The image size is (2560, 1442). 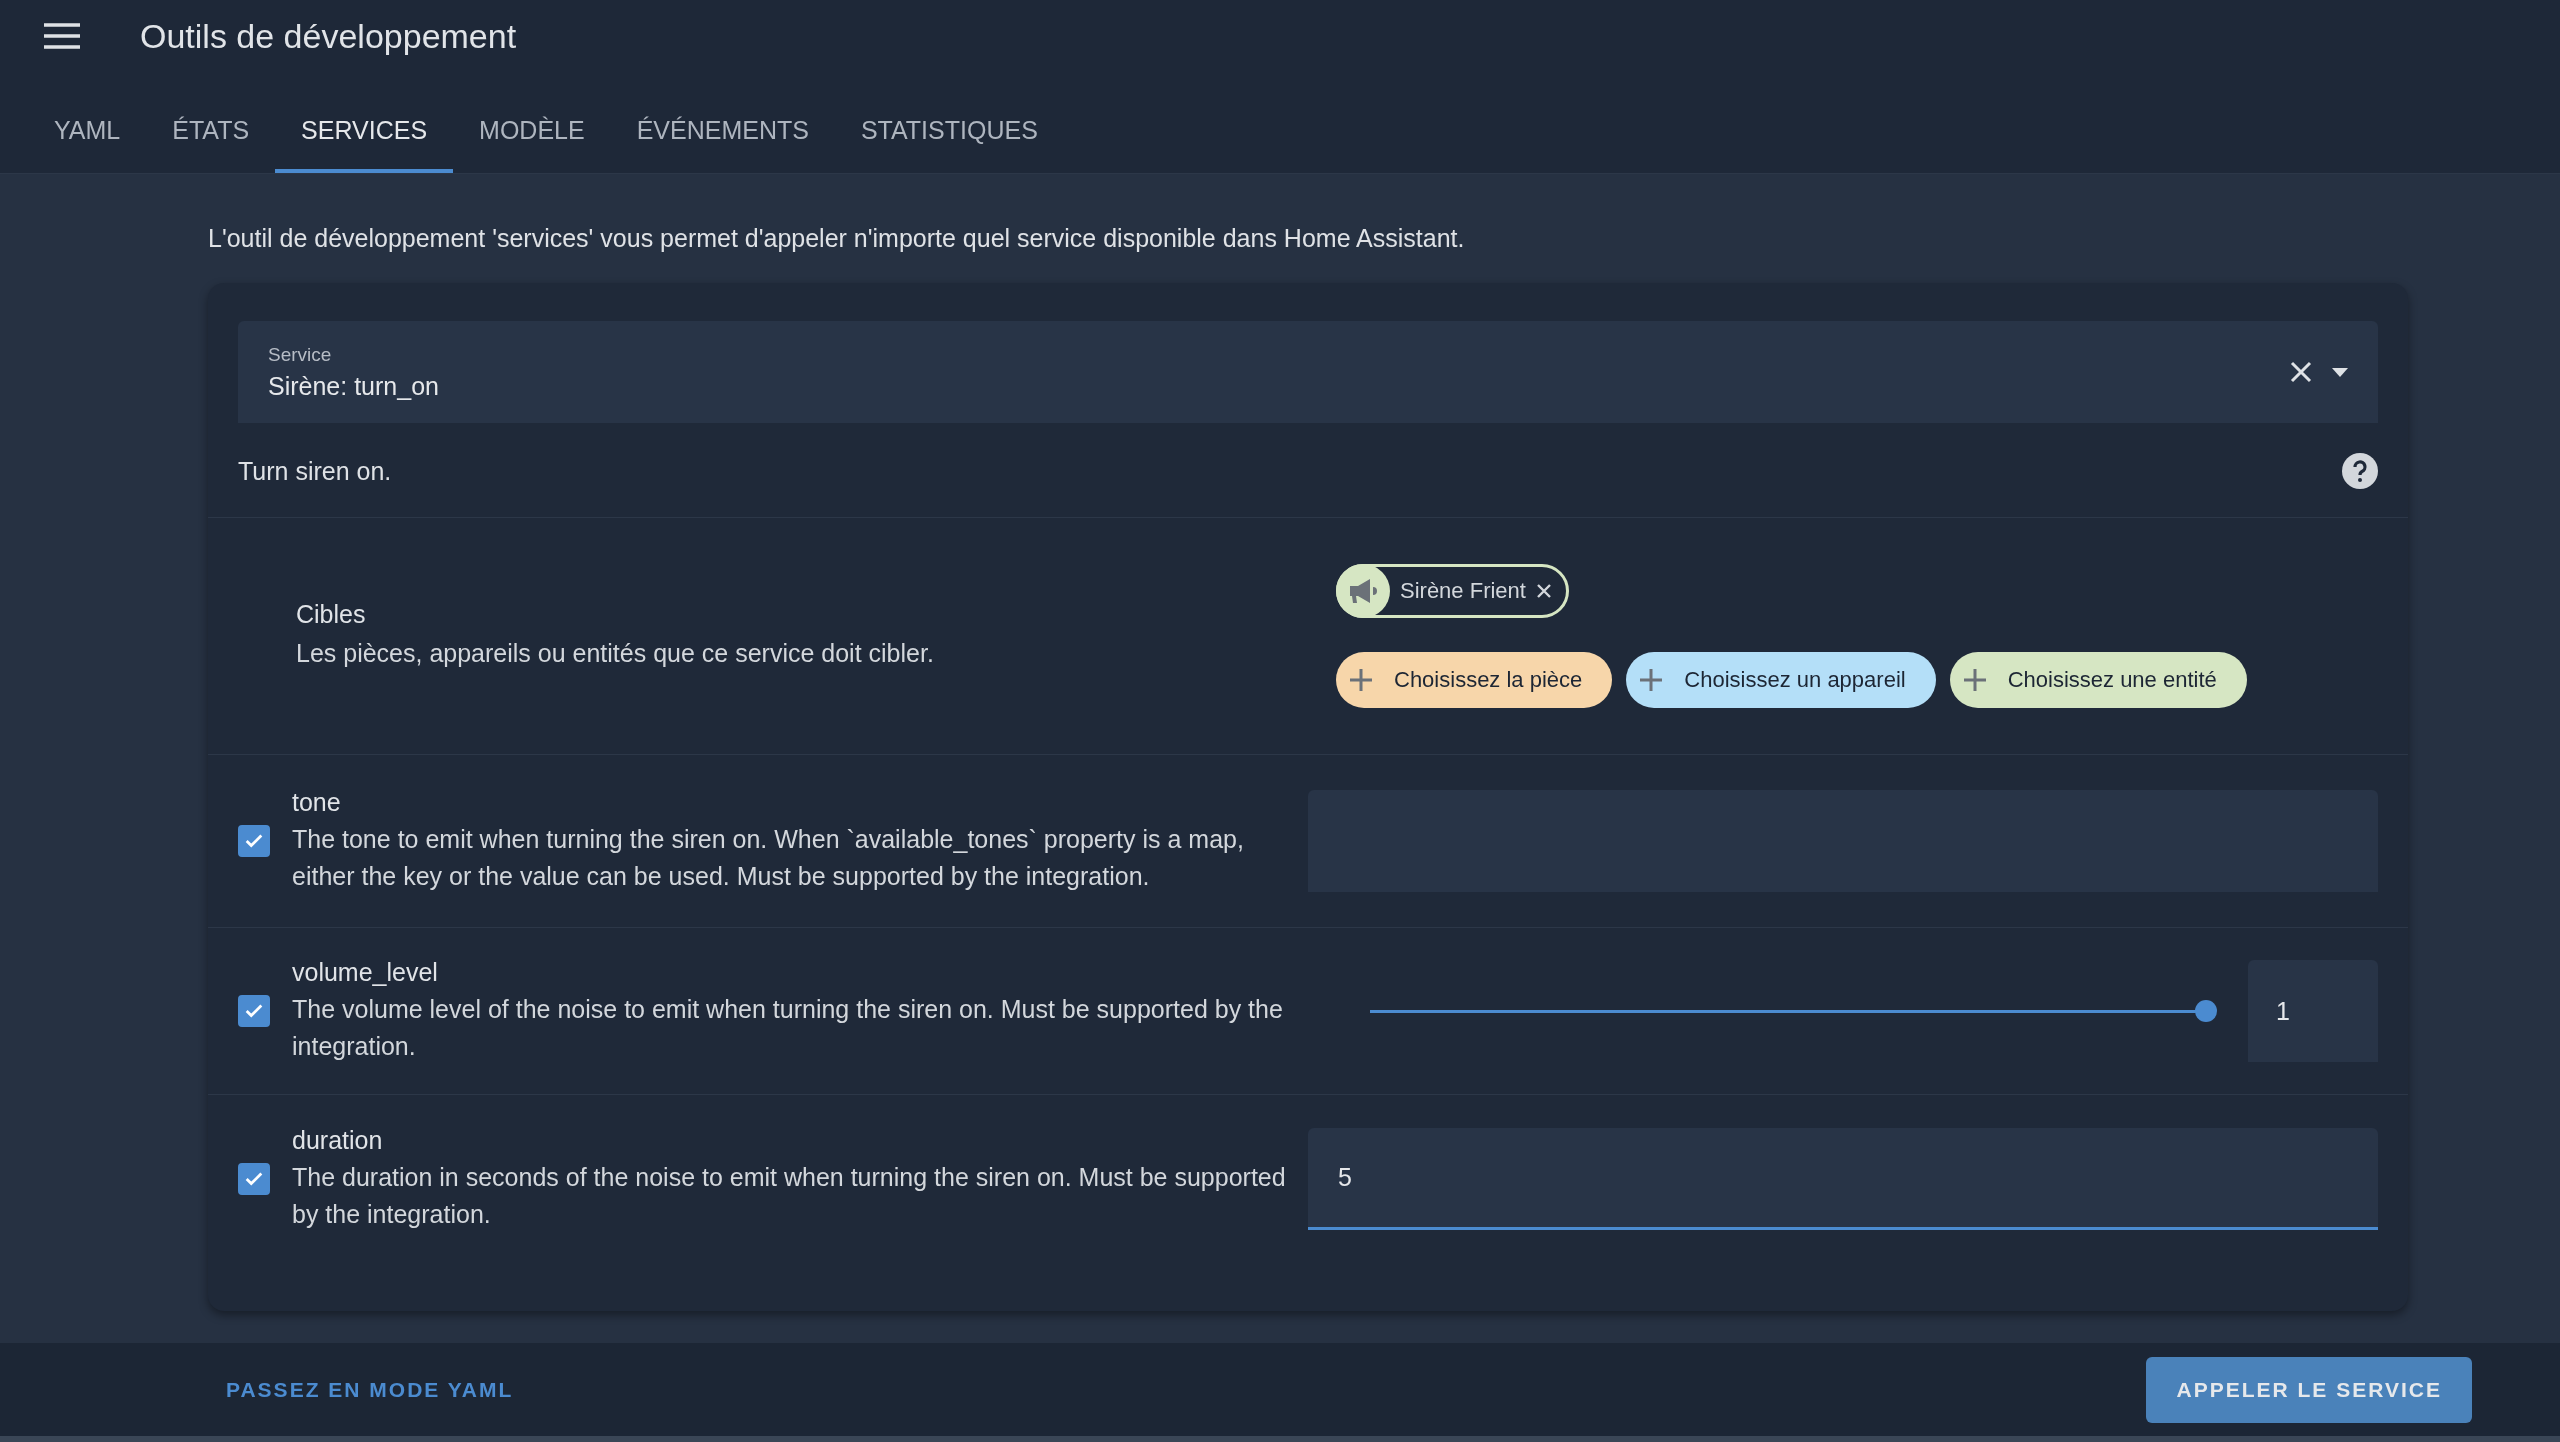 What do you see at coordinates (2313, 1011) in the screenshot?
I see `number-input-field: 1` at bounding box center [2313, 1011].